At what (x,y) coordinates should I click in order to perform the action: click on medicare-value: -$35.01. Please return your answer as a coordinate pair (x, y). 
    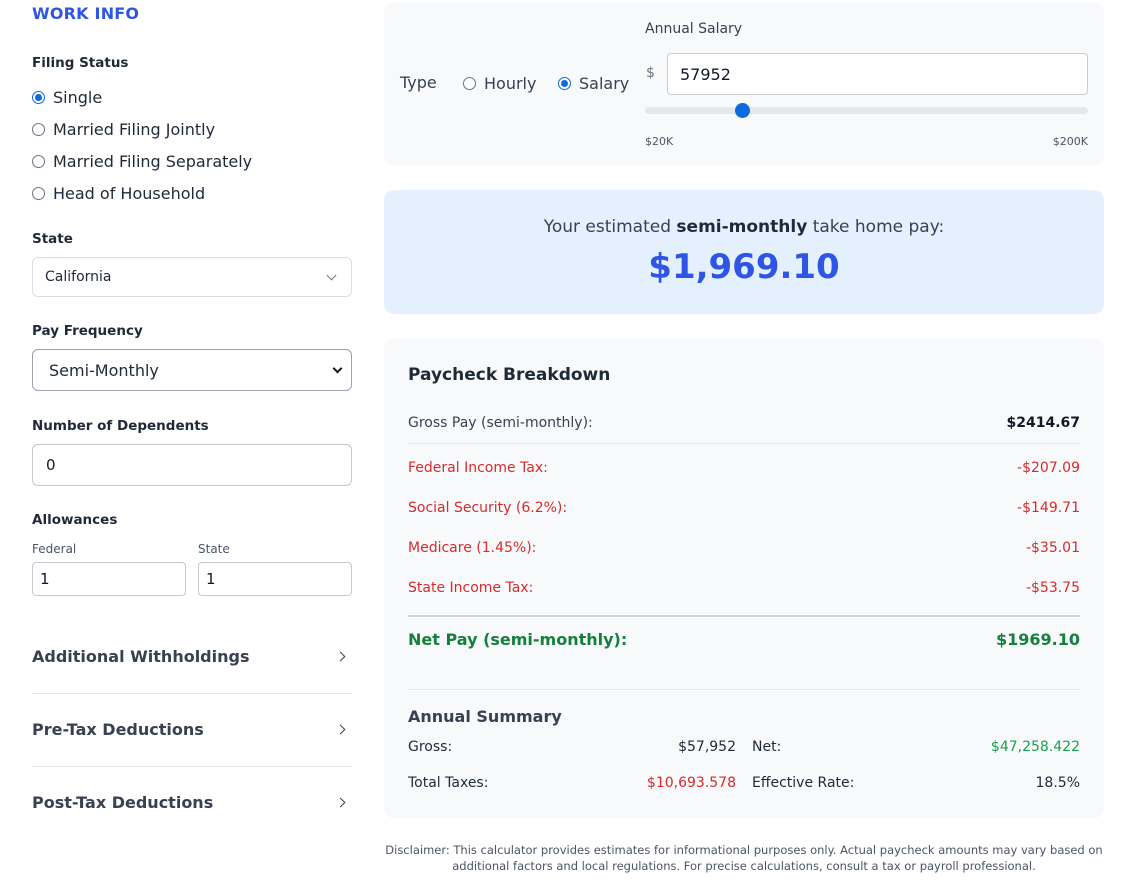
    Looking at the image, I should click on (1052, 548).